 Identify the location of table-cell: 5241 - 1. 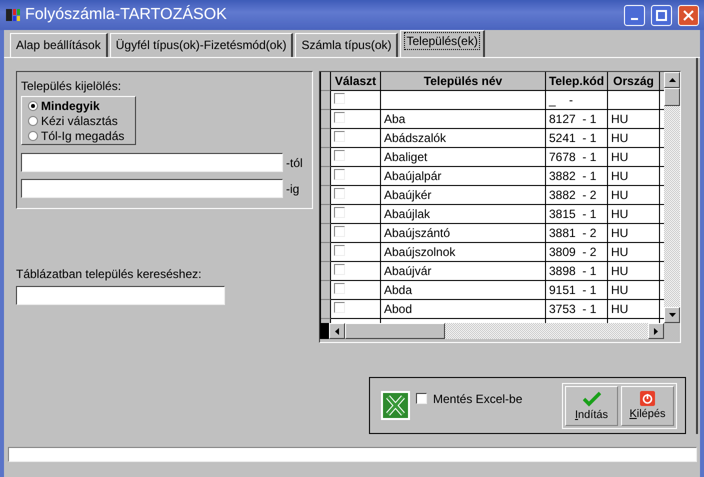
(577, 138).